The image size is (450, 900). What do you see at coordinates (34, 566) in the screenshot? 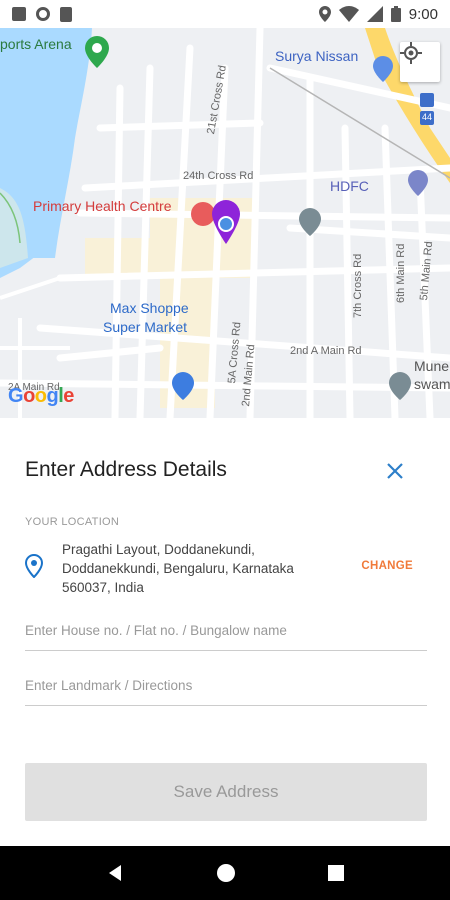
I see `location-pin-icon` at bounding box center [34, 566].